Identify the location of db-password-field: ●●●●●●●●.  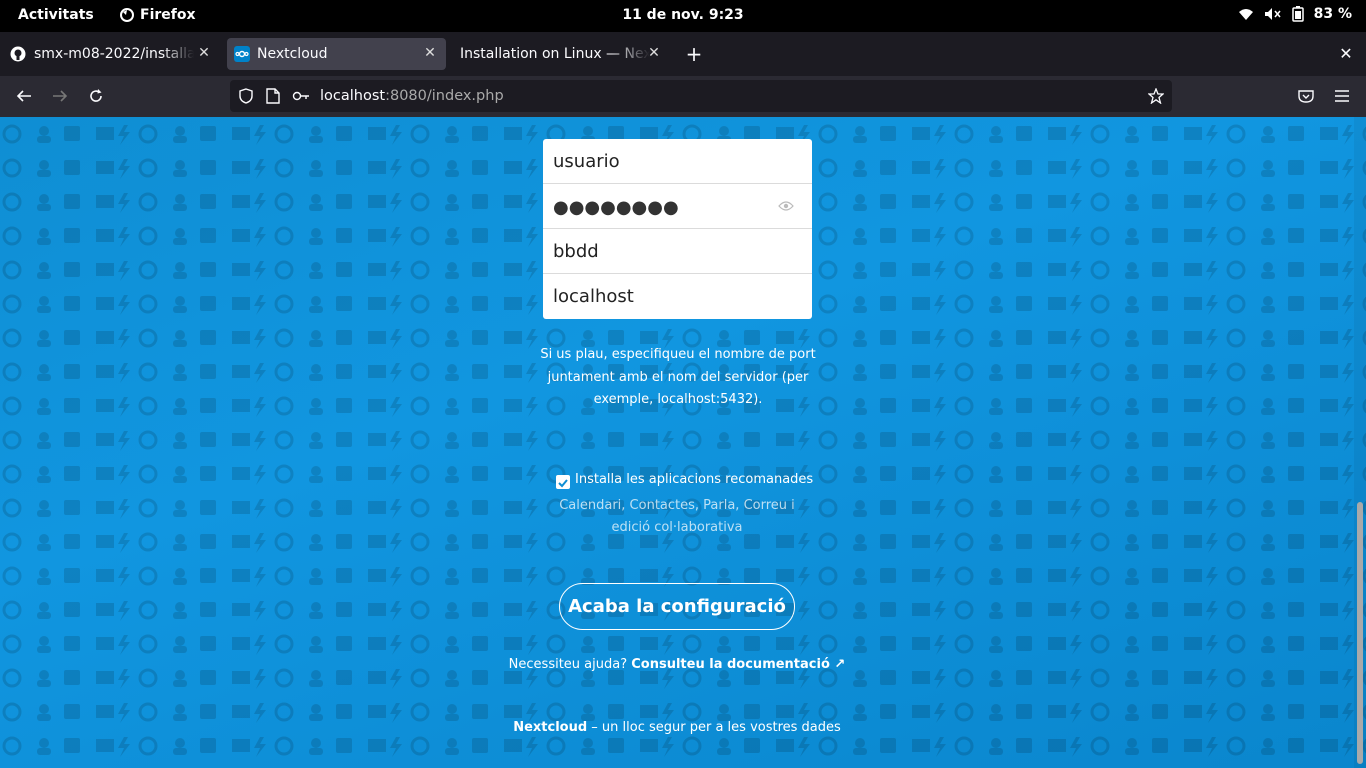
(677, 206).